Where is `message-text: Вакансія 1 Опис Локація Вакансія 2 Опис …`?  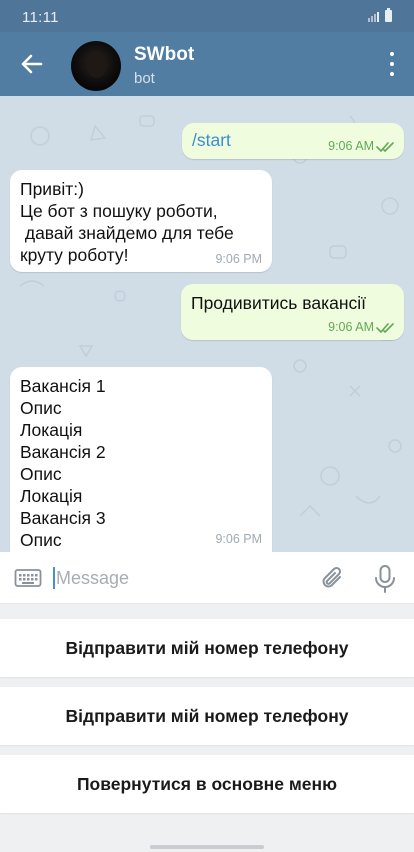
message-text: Вакансія 1 Опис Локація Вакансія 2 Опис … is located at coordinates (63, 463).